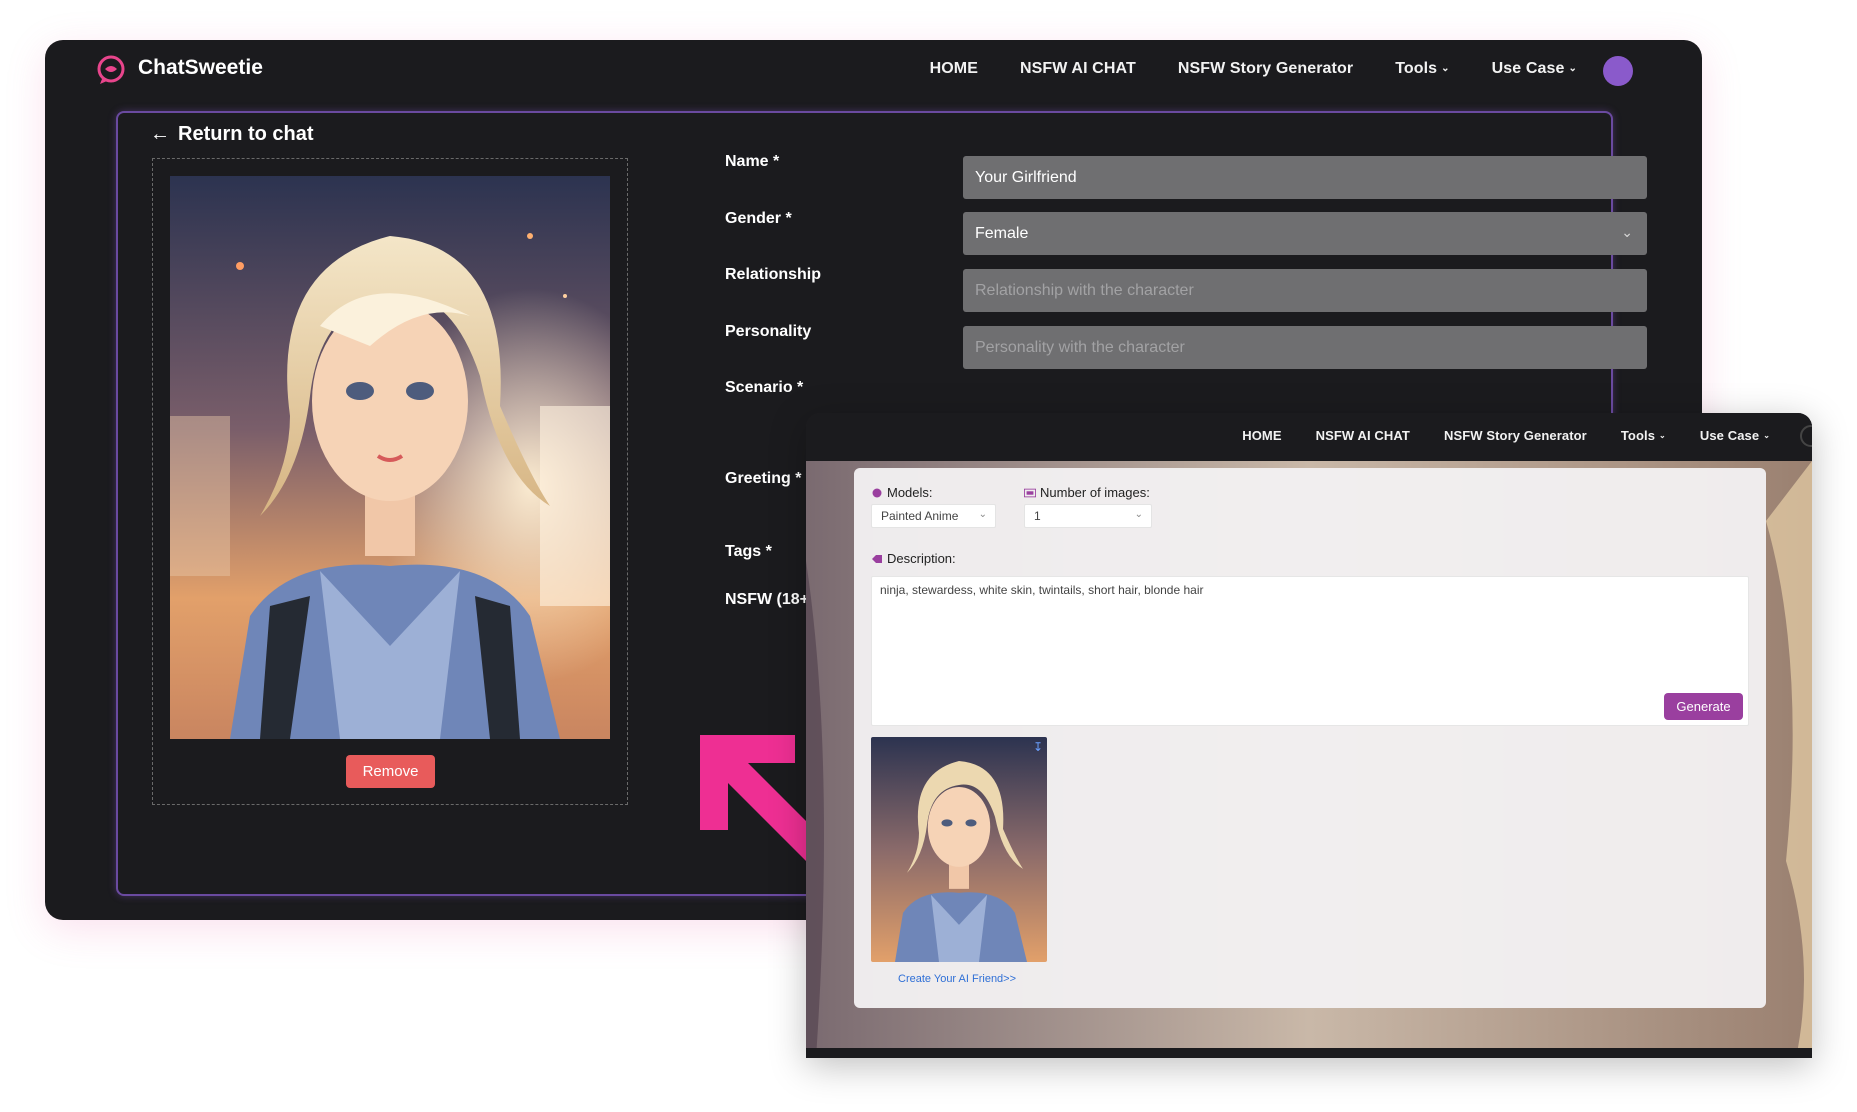  I want to click on front-user-avatar, so click(1806, 436).